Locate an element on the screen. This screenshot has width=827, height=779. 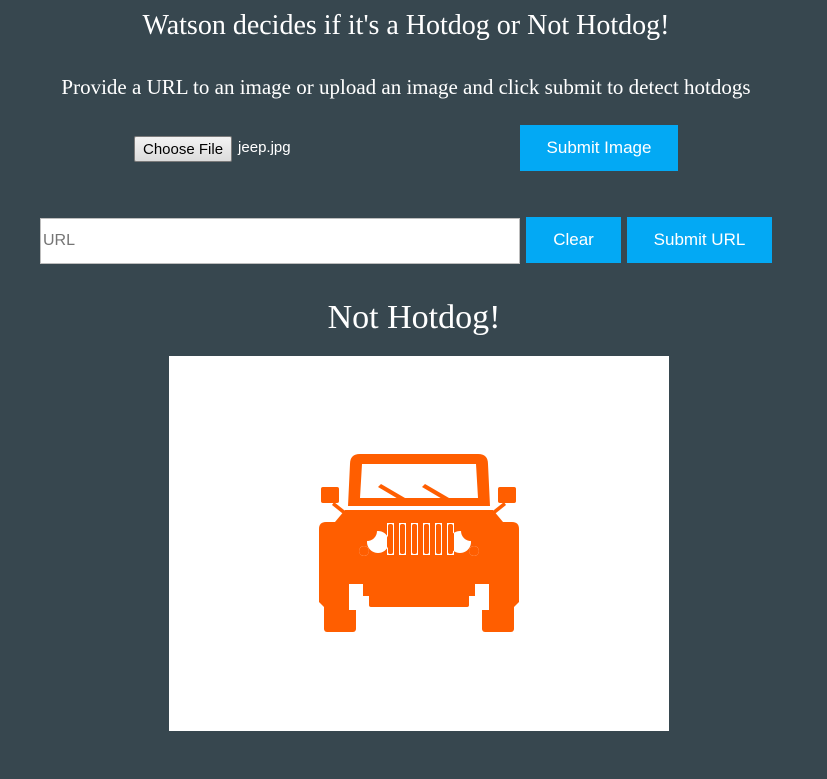
submit-url-button: Submit URL is located at coordinates (699, 240).